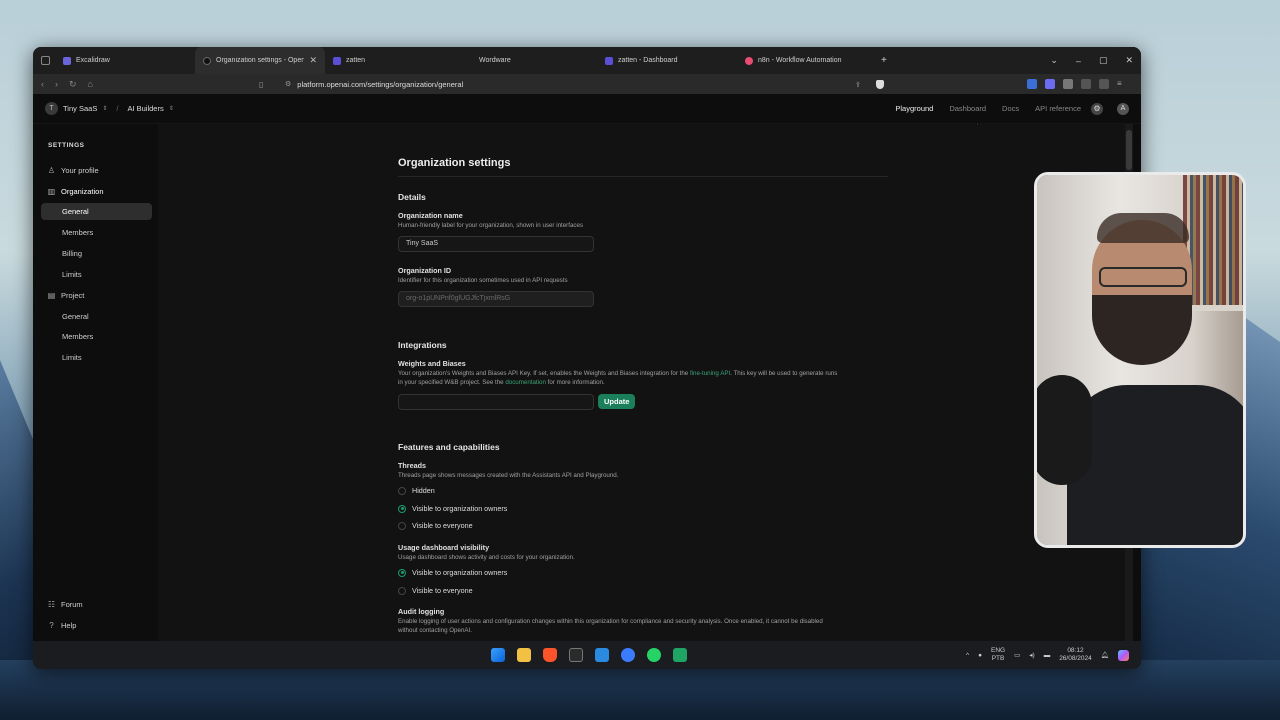 Image resolution: width=1280 pixels, height=720 pixels. I want to click on battery-icon: ▬, so click(1047, 655).